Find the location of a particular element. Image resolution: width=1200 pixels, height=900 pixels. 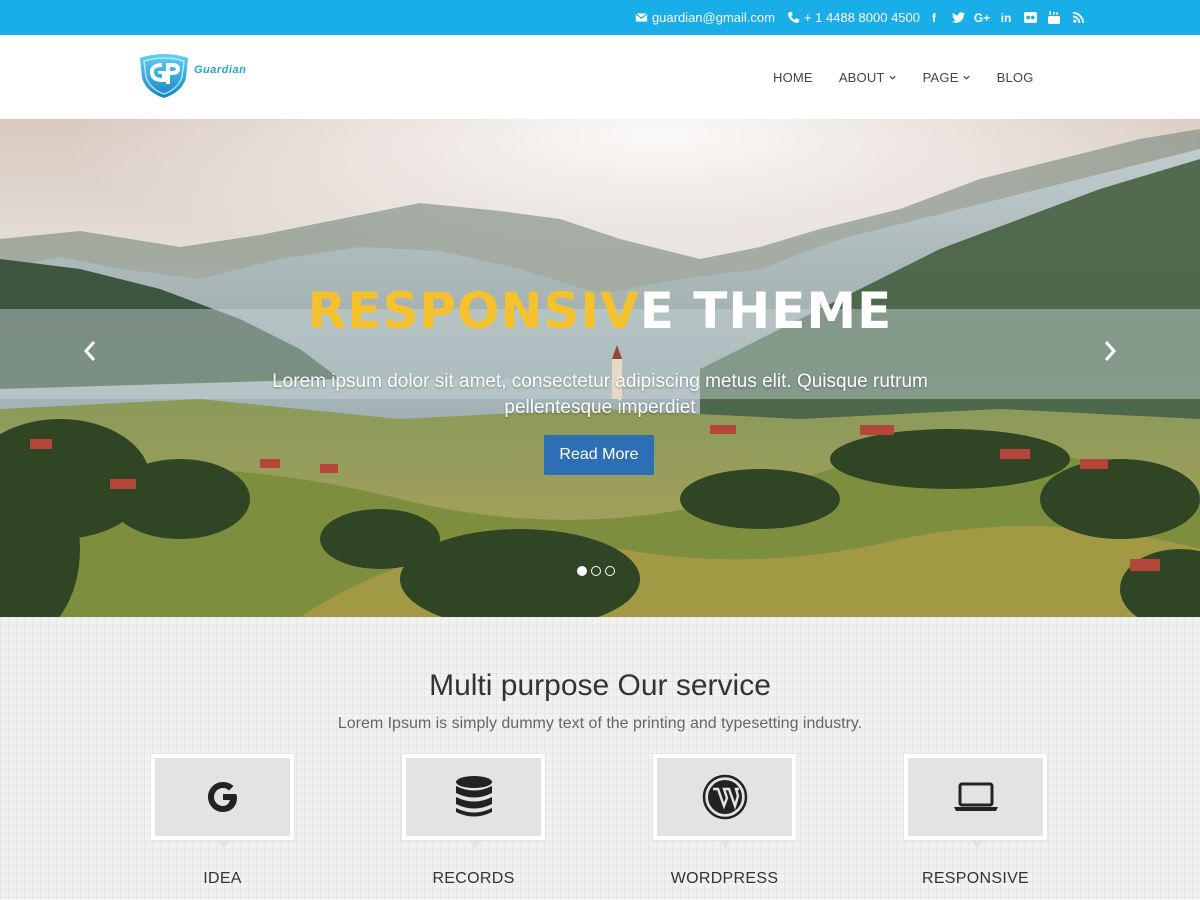

phone-icon is located at coordinates (794, 17).